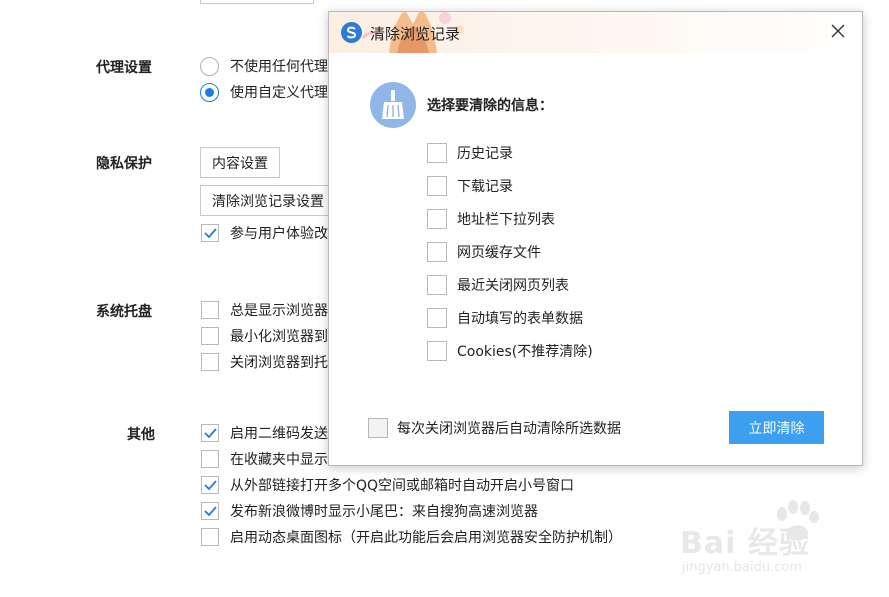  I want to click on option-label: 地址栏下拉列表, so click(506, 220).